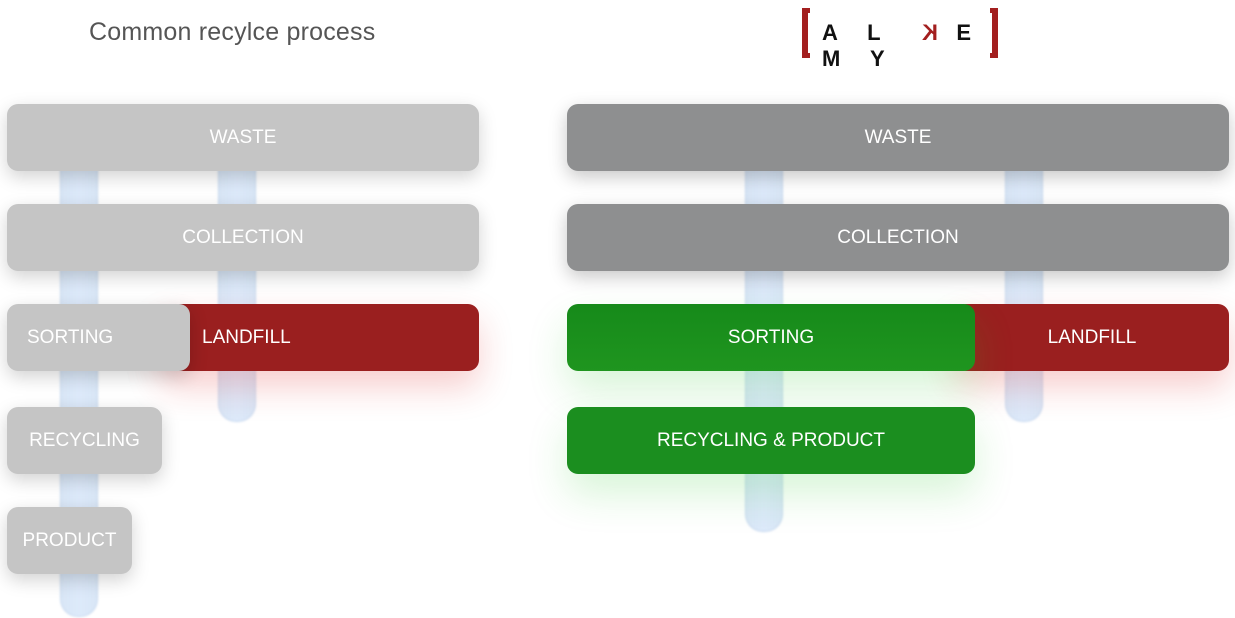 The width and height of the screenshot is (1235, 618). Describe the element at coordinates (232, 32) in the screenshot. I see `left-diagram-title: Common recylce process` at that location.